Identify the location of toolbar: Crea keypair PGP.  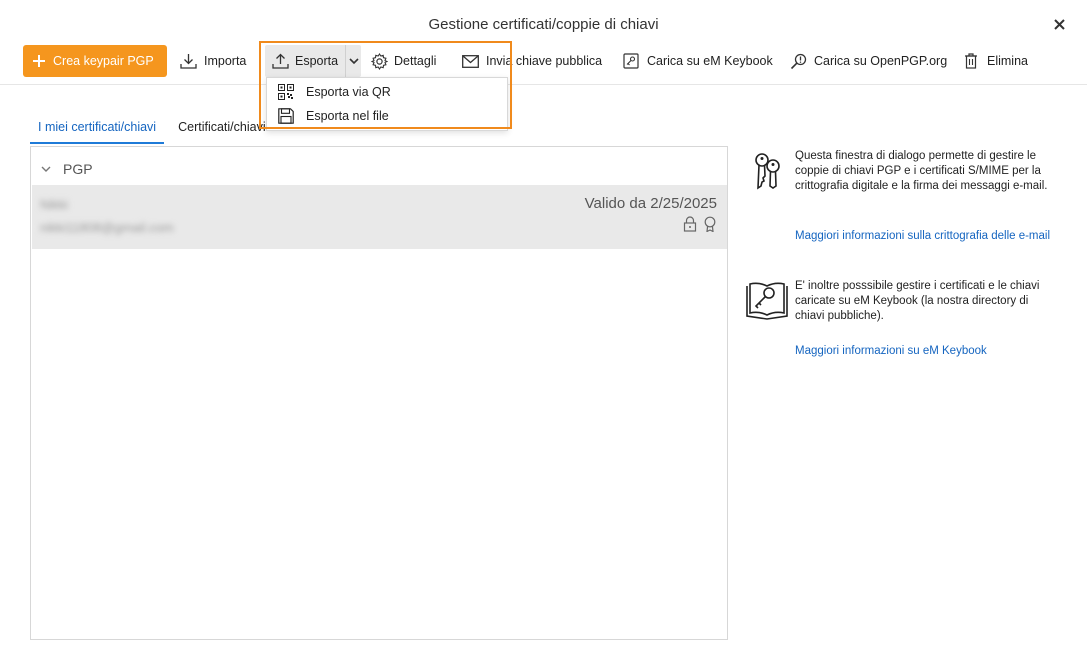
(95, 61).